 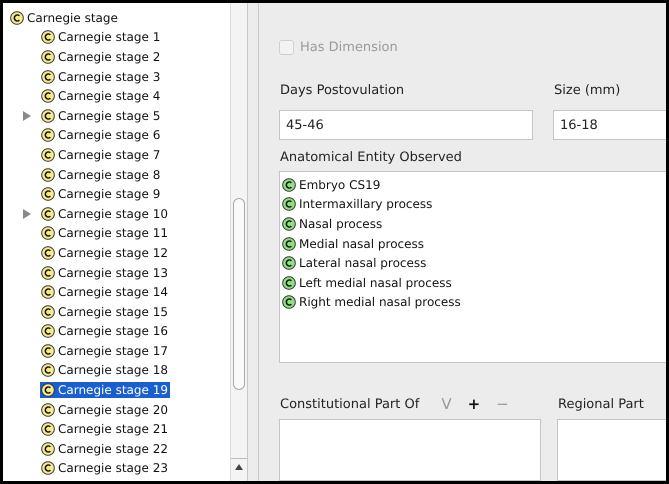 What do you see at coordinates (406, 125) in the screenshot?
I see `text-field: 45-46` at bounding box center [406, 125].